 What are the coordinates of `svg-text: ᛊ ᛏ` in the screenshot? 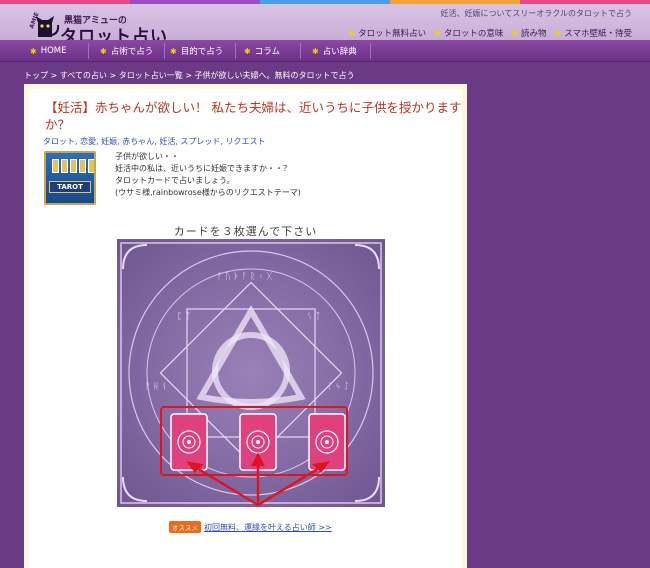 It's located at (314, 316).